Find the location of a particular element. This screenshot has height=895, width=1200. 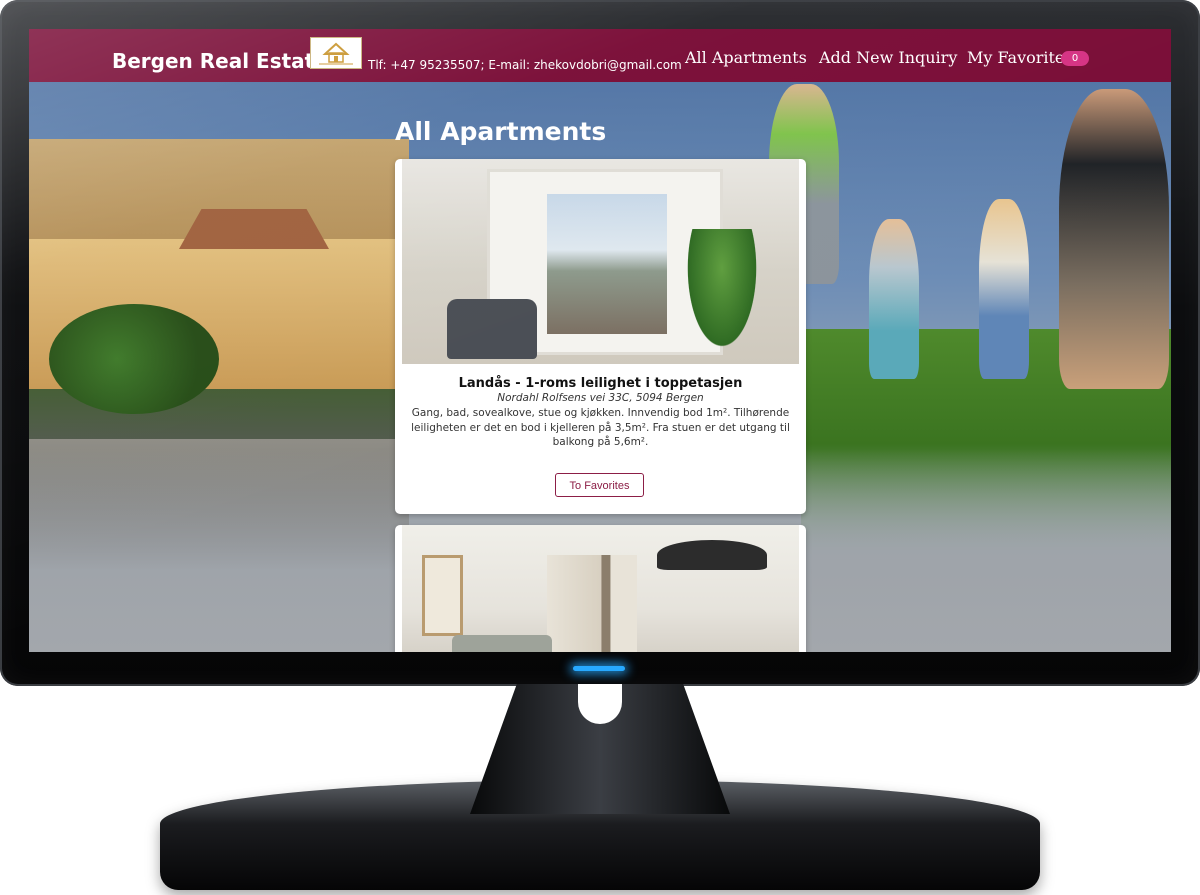

nav-link-my-favorites: My Favorites is located at coordinates (1020, 57).